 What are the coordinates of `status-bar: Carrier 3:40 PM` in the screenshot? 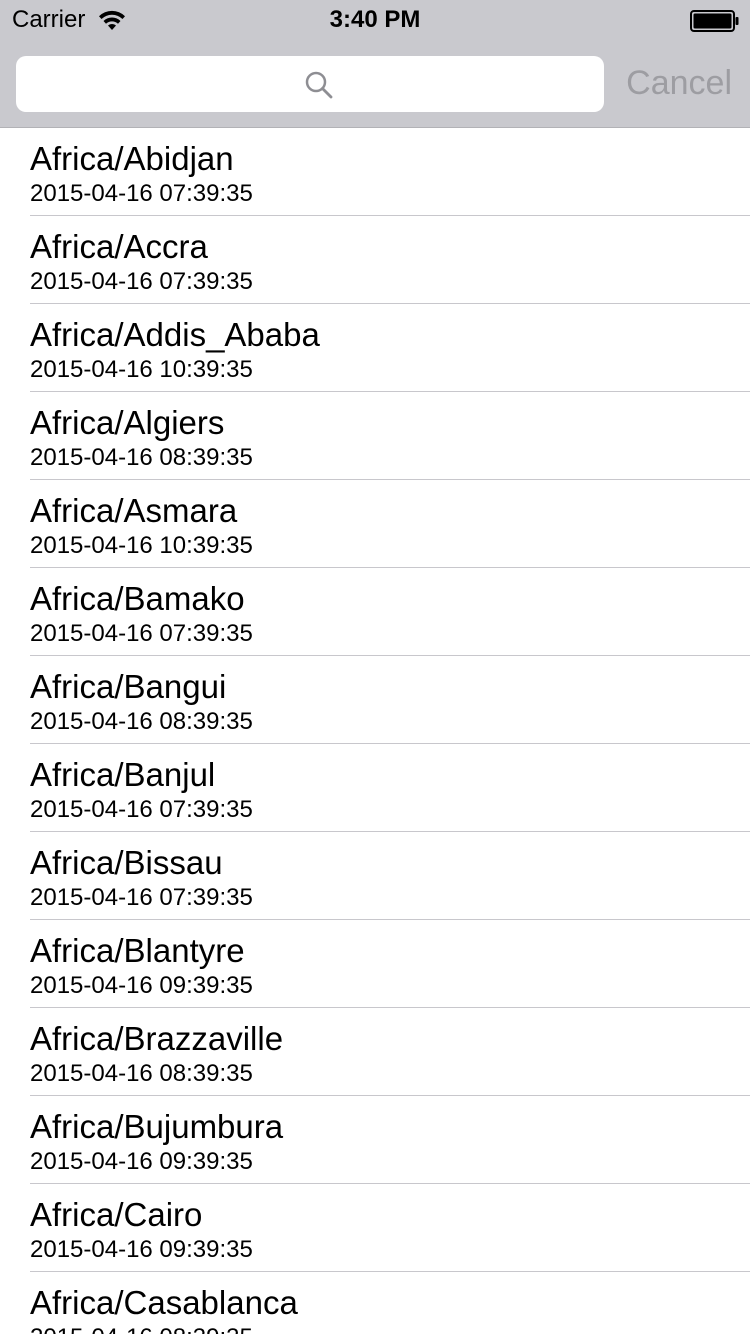 It's located at (375, 20).